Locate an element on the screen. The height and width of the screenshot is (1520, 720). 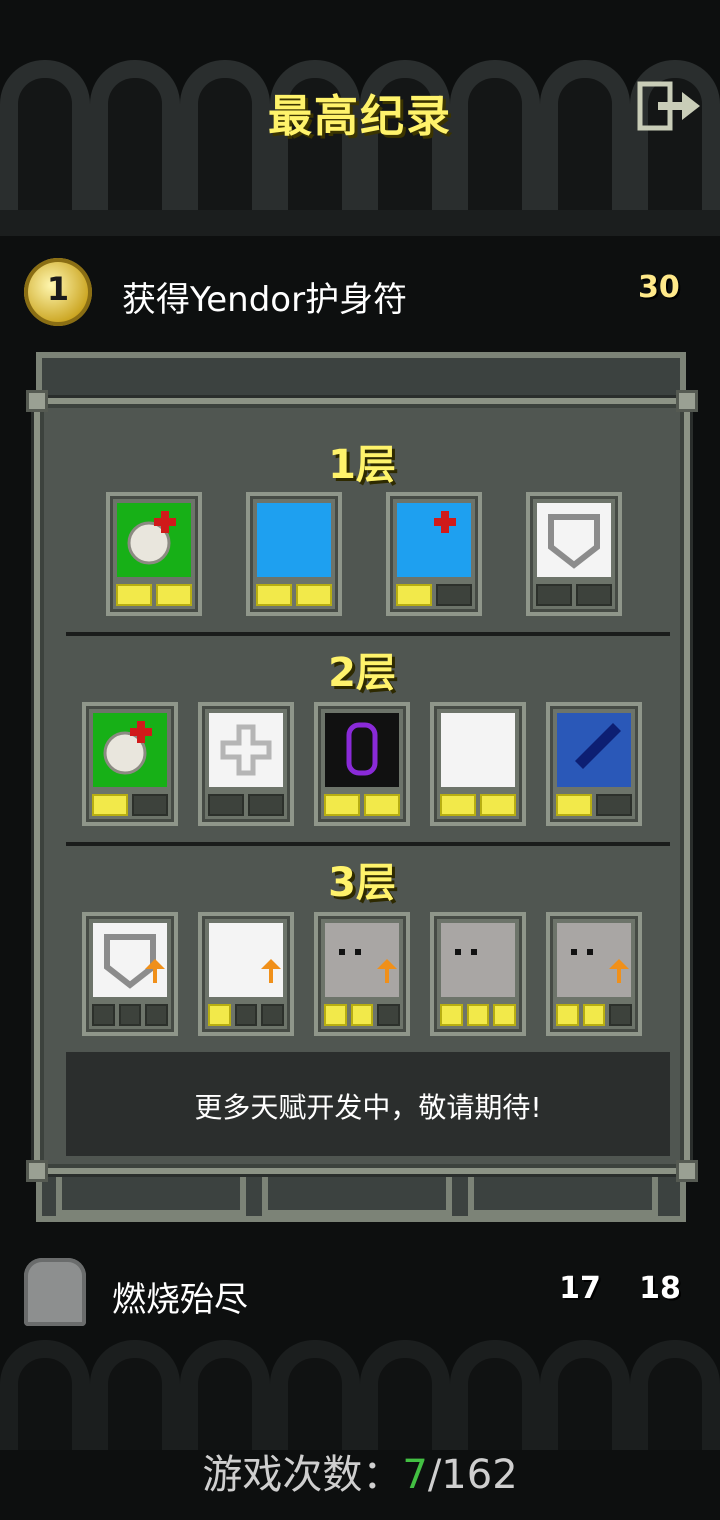
coming-soon-bar: 更多天赋开发中，敬请期待! is located at coordinates (368, 1104).